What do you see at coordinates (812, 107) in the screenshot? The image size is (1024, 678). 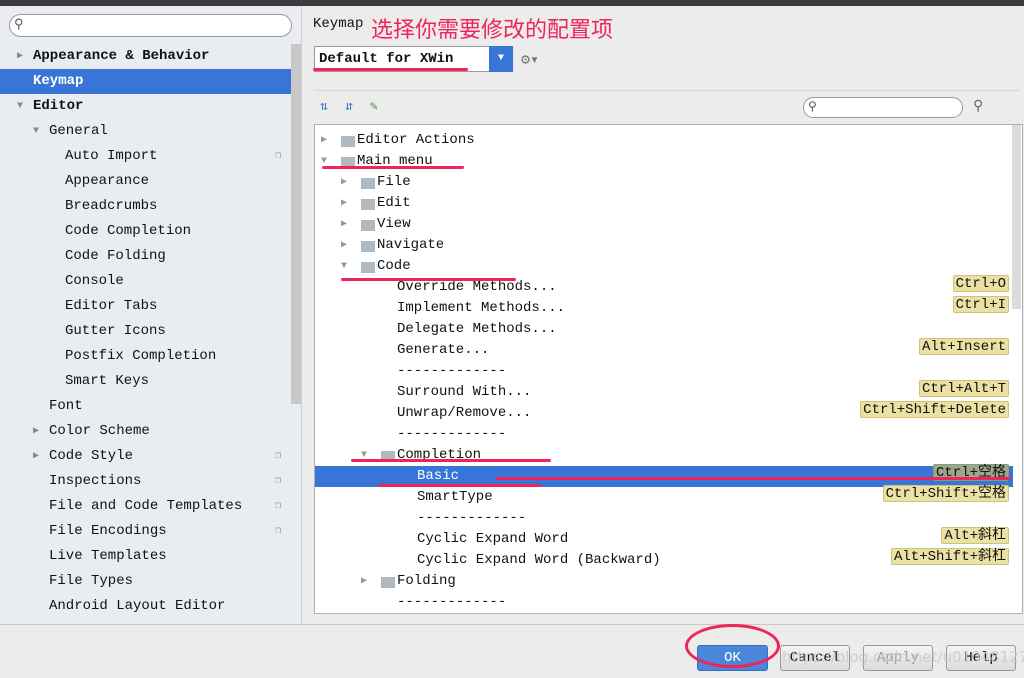 I see `search-icon: ⚲` at bounding box center [812, 107].